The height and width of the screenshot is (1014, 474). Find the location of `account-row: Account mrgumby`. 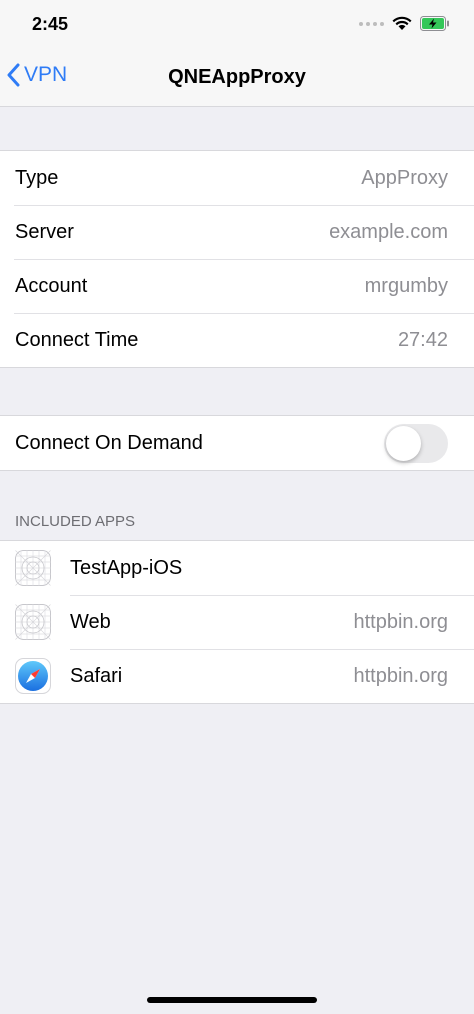

account-row: Account mrgumby is located at coordinates (237, 286).